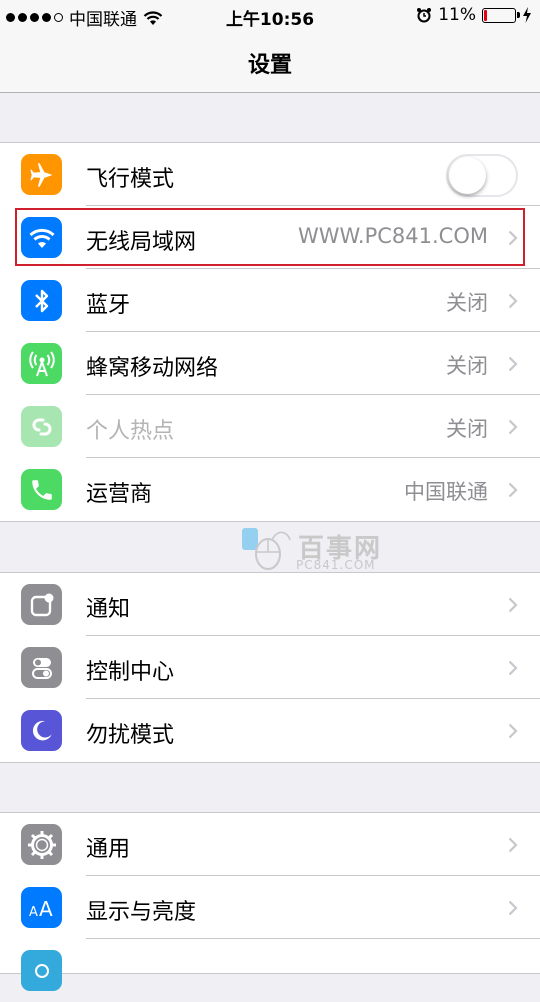 The image size is (540, 1002). I want to click on battery-percent: 11%, so click(457, 15).